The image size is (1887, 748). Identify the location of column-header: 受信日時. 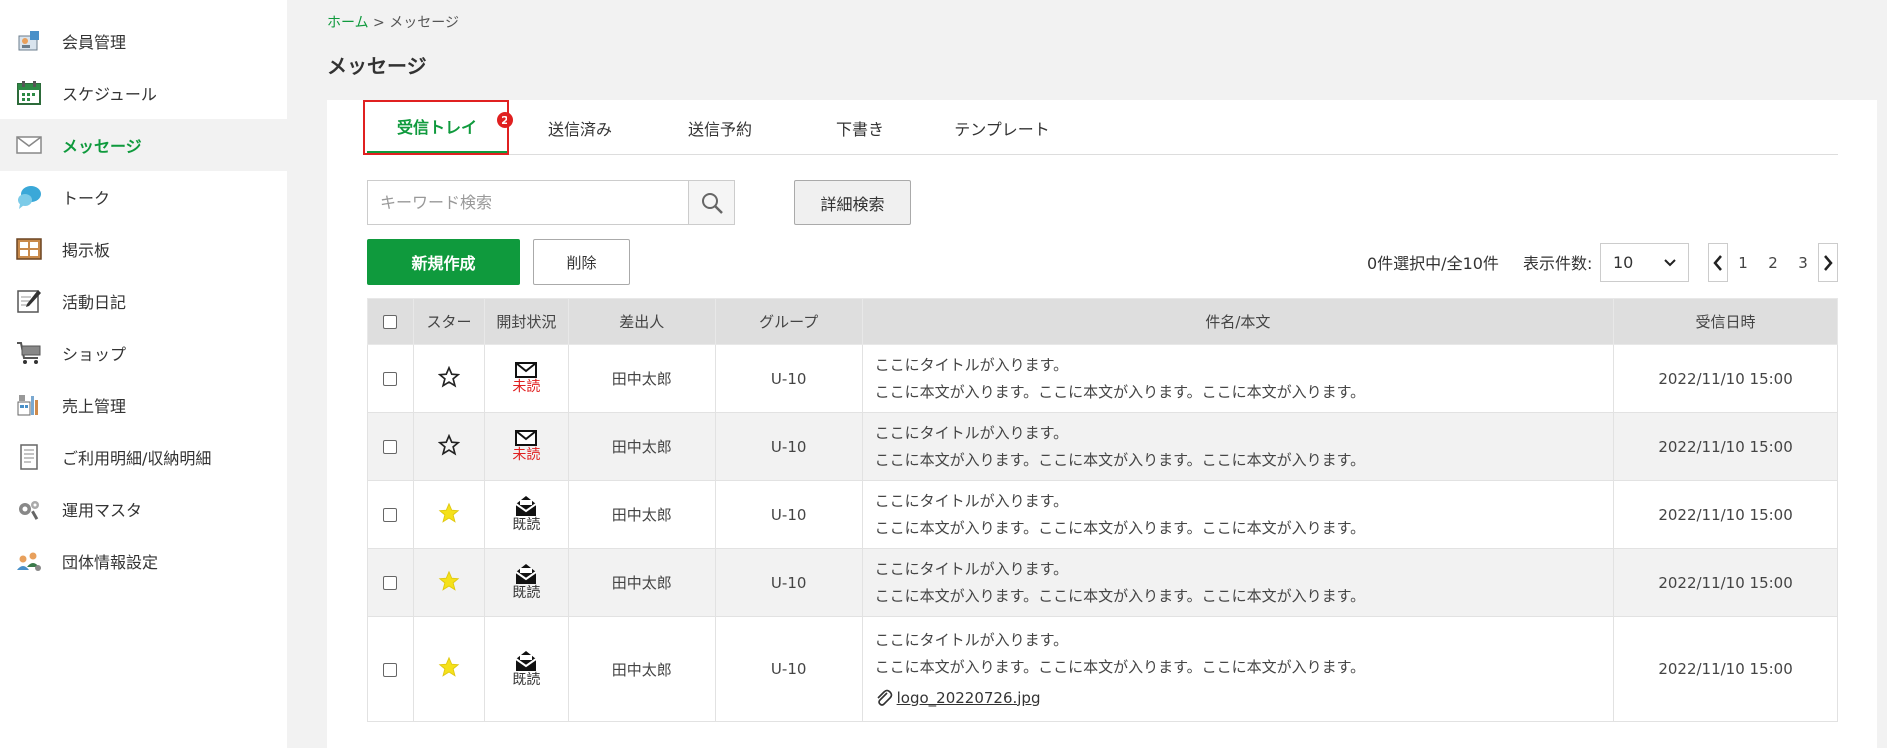
(1725, 321).